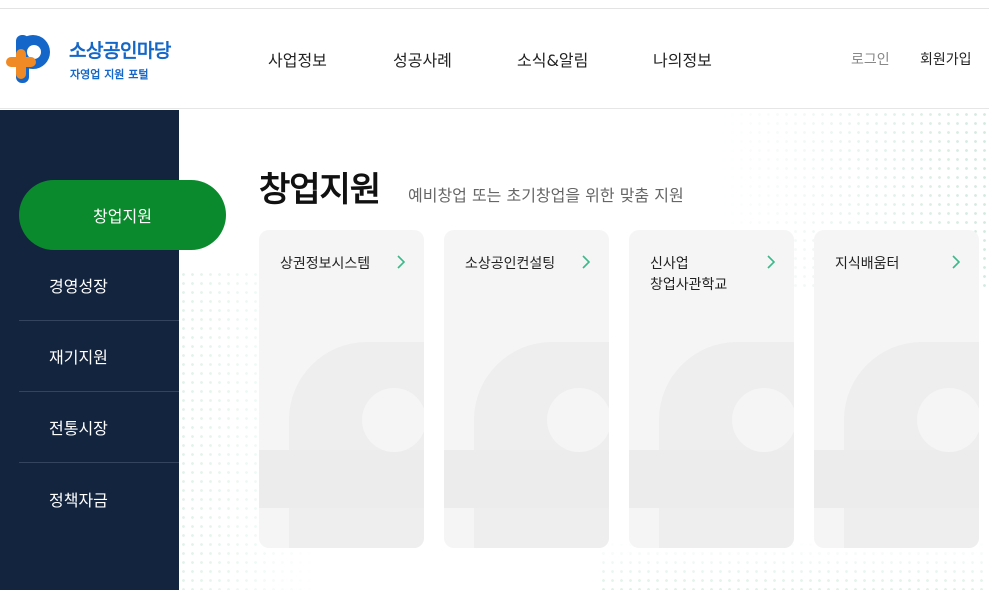  I want to click on logo-subtitle: 자영업 지원 포털, so click(109, 74).